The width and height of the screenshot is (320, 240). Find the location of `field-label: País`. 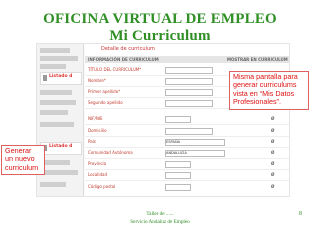

field-label: País is located at coordinates (92, 141).